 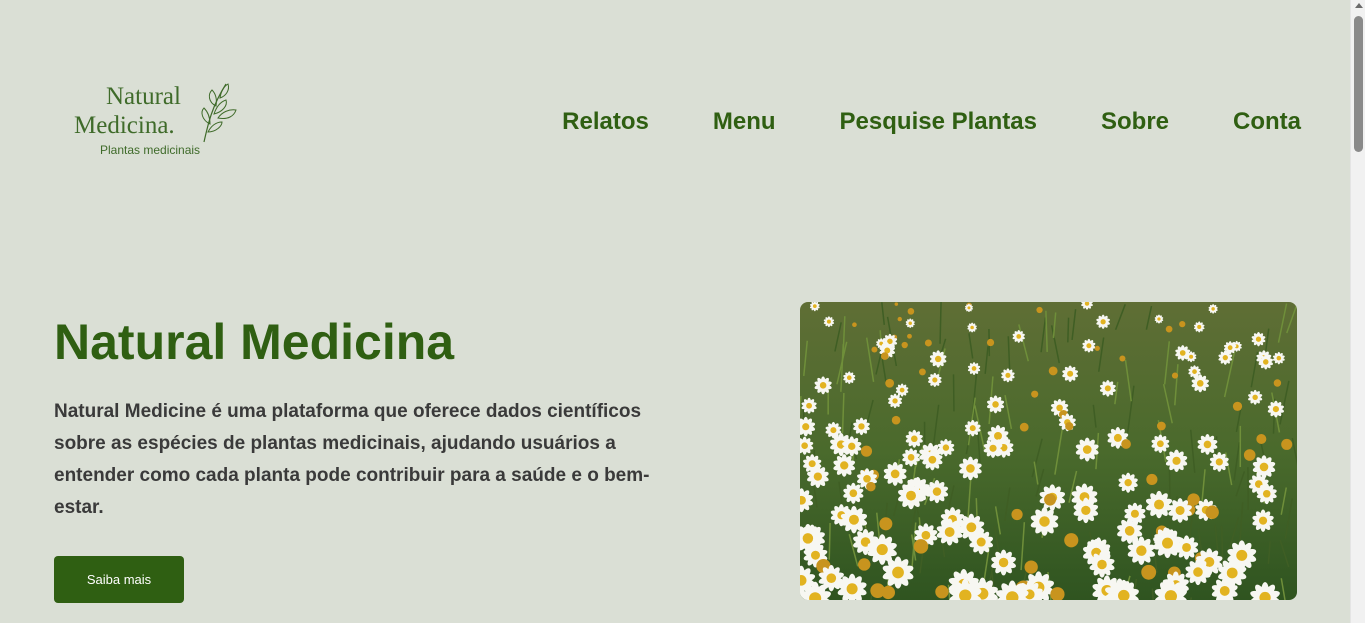 I want to click on nav-pesquise-plantas: Pesquise Plantas, so click(x=938, y=122).